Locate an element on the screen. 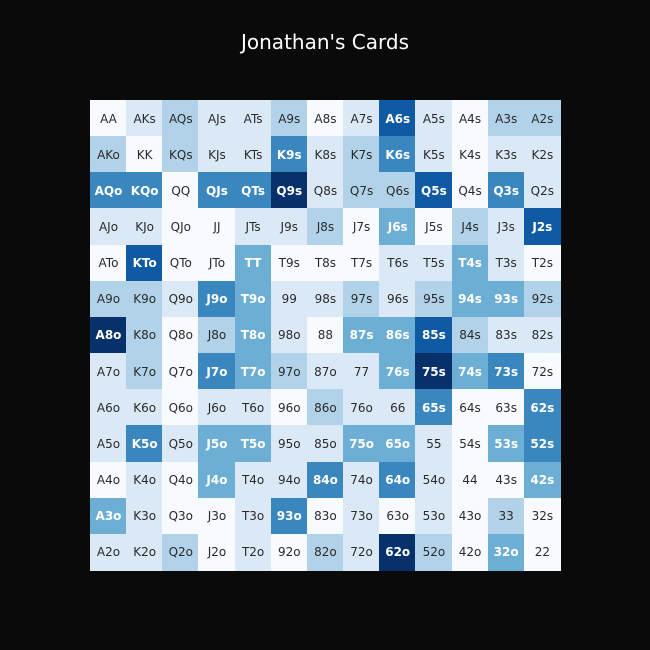 This screenshot has width=650, height=650. heatmap-cell: J5o is located at coordinates (217, 444).